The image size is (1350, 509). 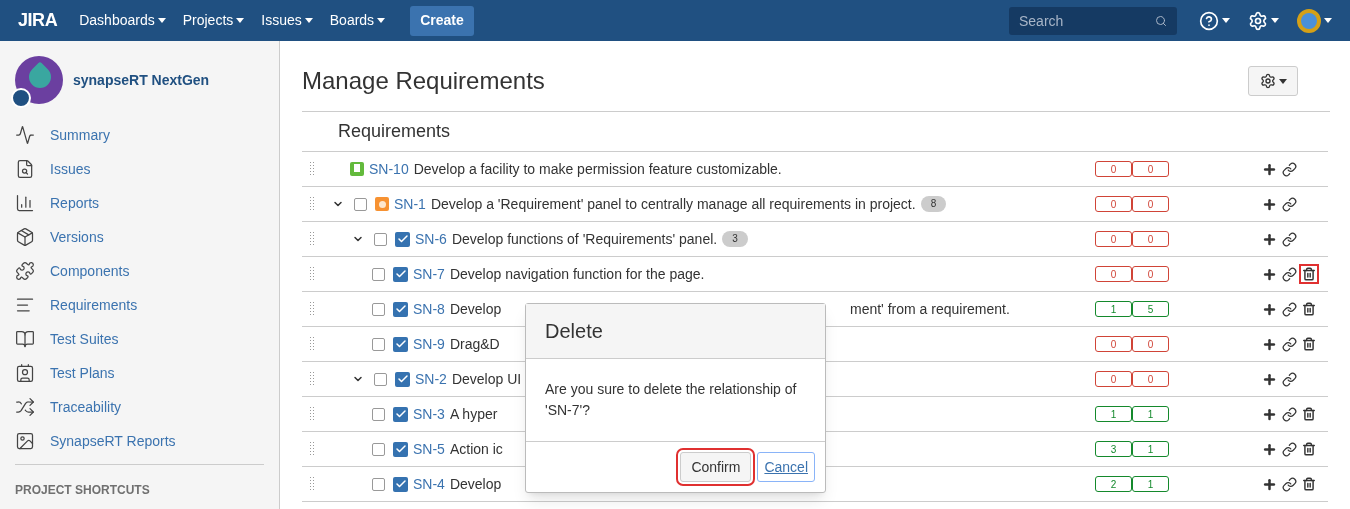 What do you see at coordinates (1314, 20) in the screenshot?
I see `user-menu-button` at bounding box center [1314, 20].